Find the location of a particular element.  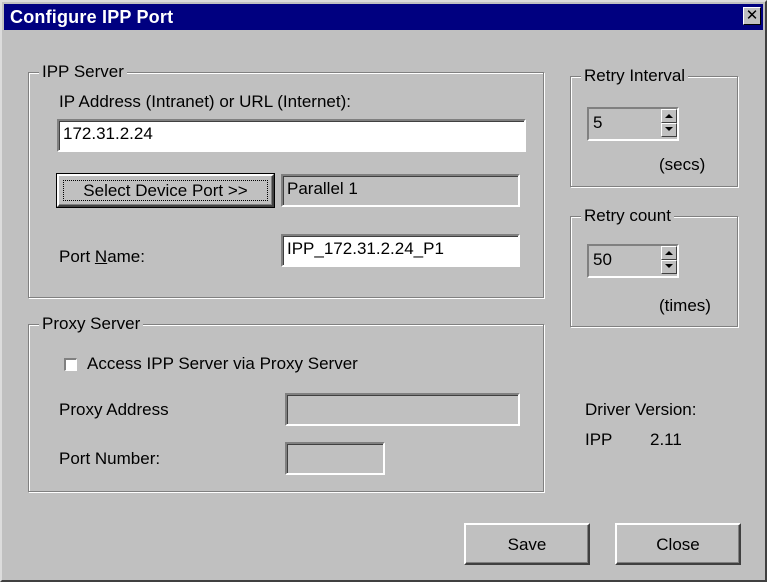

retry-interval-legend: Retry Interval is located at coordinates (635, 76).